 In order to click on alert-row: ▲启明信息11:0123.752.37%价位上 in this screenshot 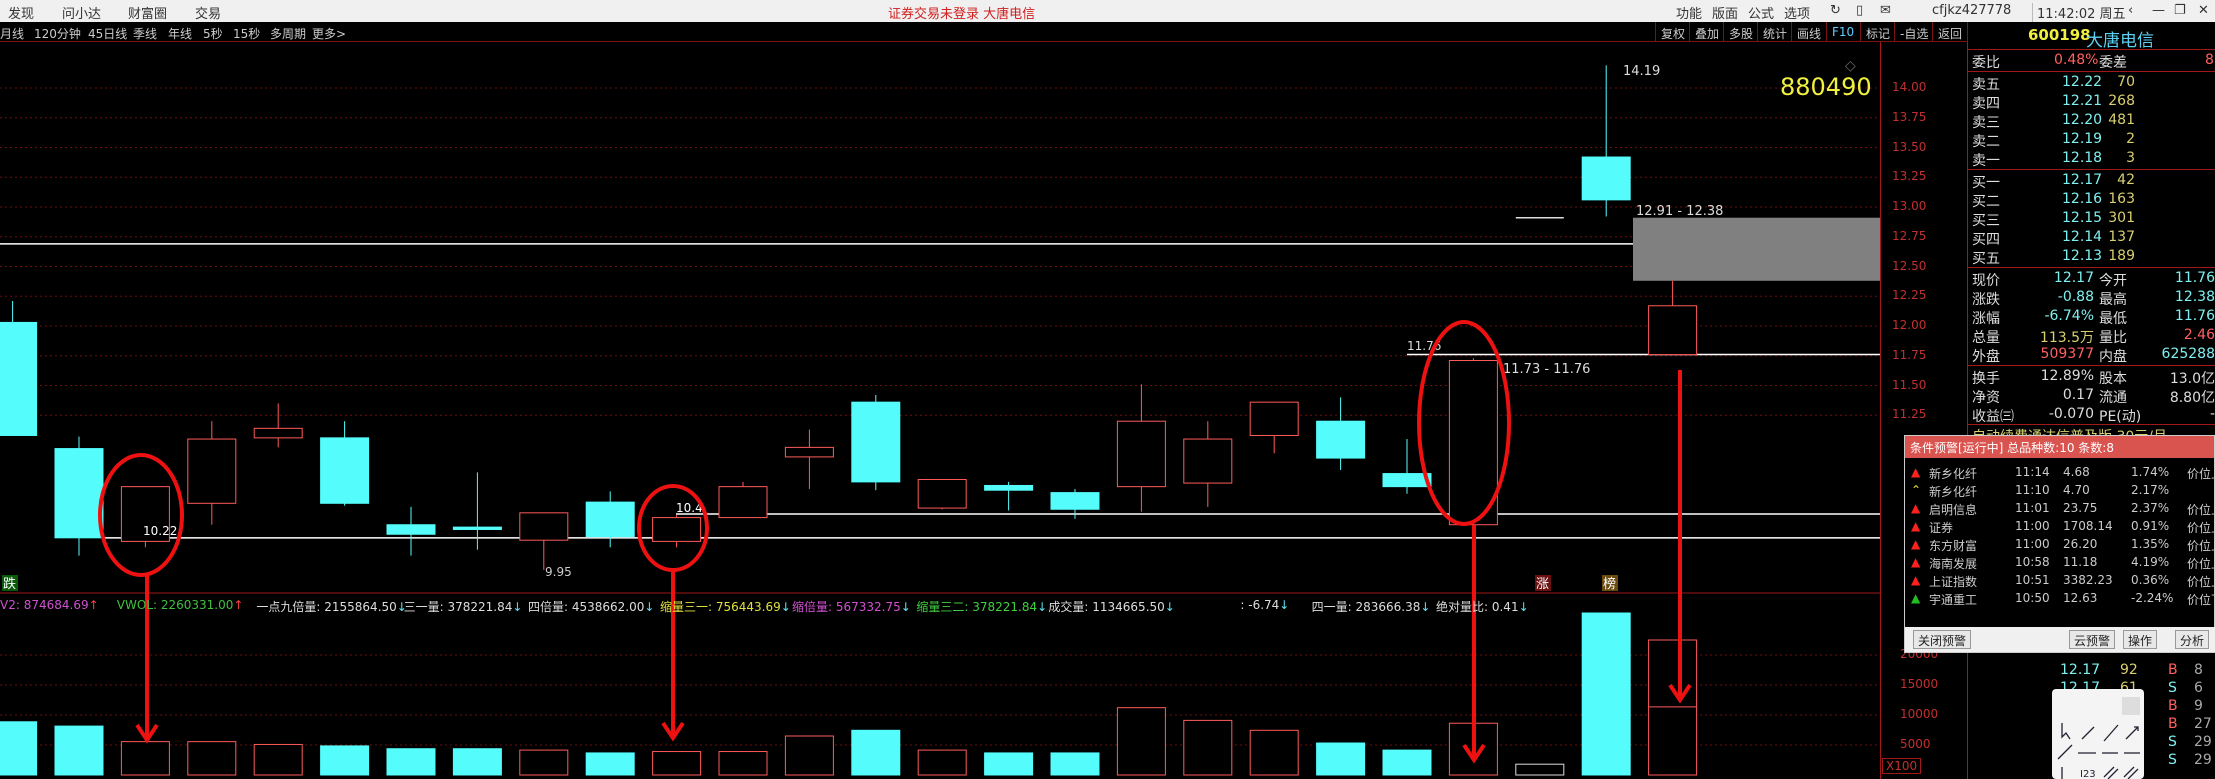, I will do `click(2060, 508)`.